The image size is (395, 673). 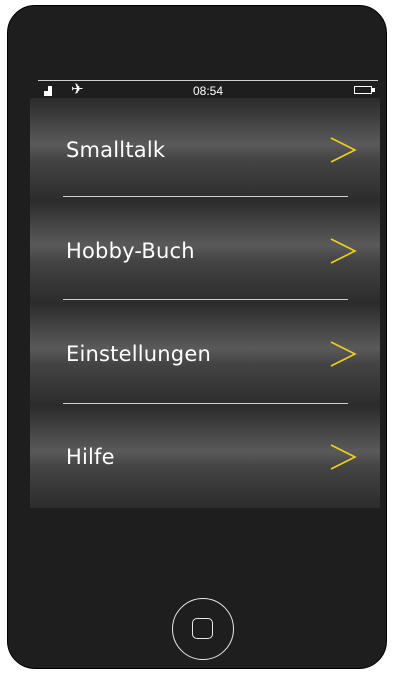 What do you see at coordinates (208, 91) in the screenshot?
I see `status-time: 08:54` at bounding box center [208, 91].